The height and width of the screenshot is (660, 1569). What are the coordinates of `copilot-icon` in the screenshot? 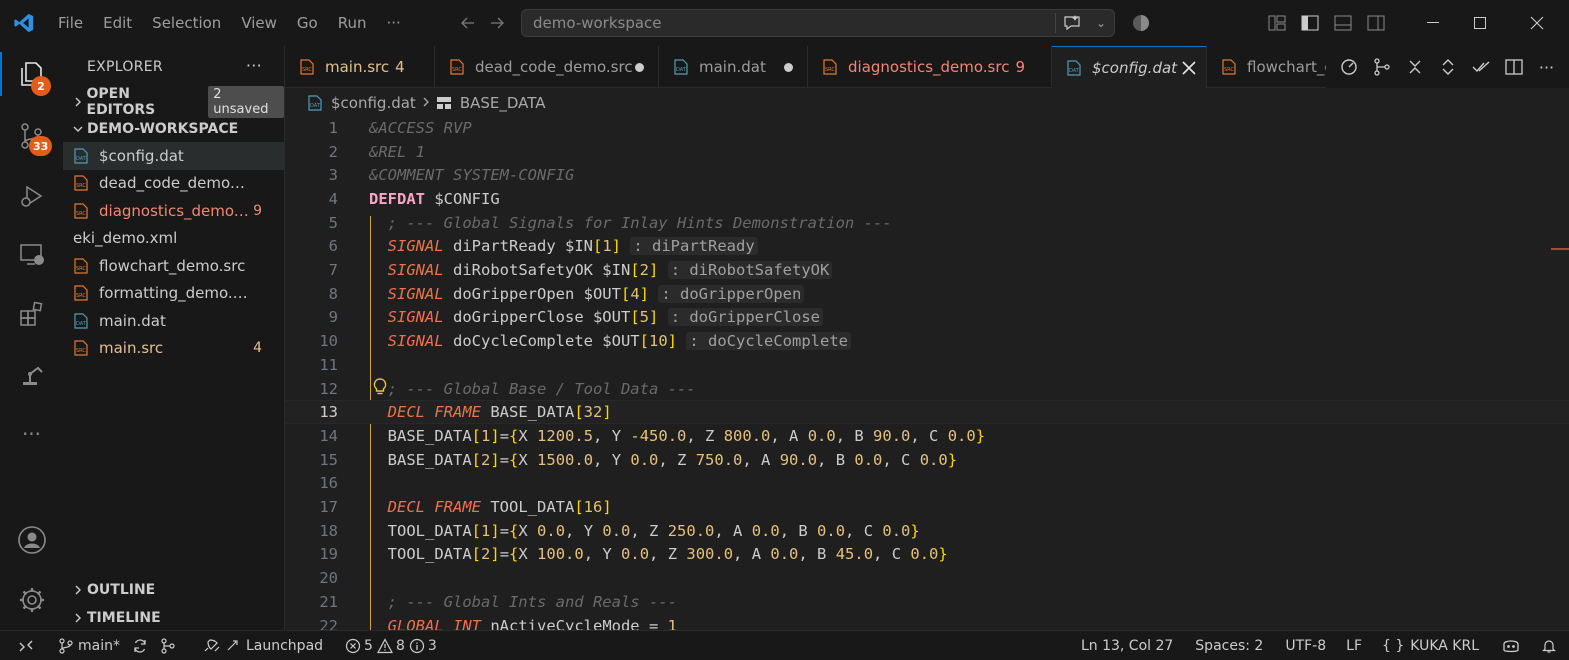 It's located at (1141, 25).